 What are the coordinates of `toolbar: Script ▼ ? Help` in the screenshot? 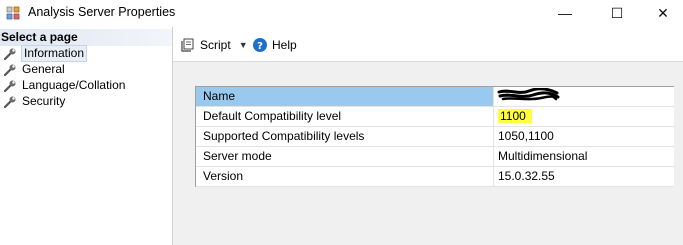 It's located at (428, 44).